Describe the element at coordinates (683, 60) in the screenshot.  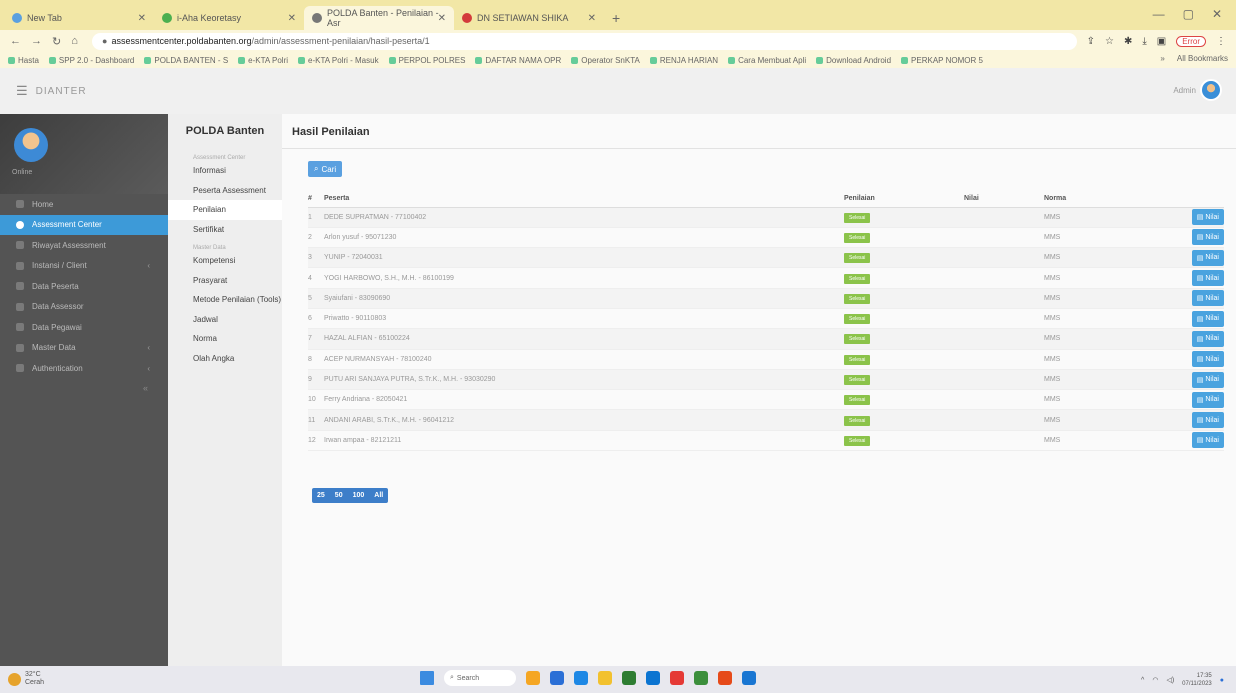
I see `bookmark-item: RENJA HARIAN` at that location.